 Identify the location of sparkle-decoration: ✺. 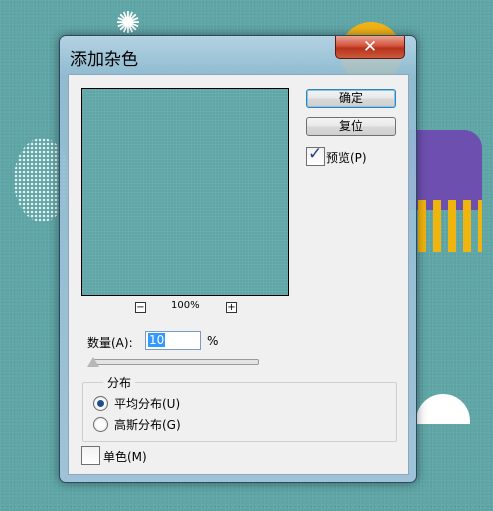
(128, 23).